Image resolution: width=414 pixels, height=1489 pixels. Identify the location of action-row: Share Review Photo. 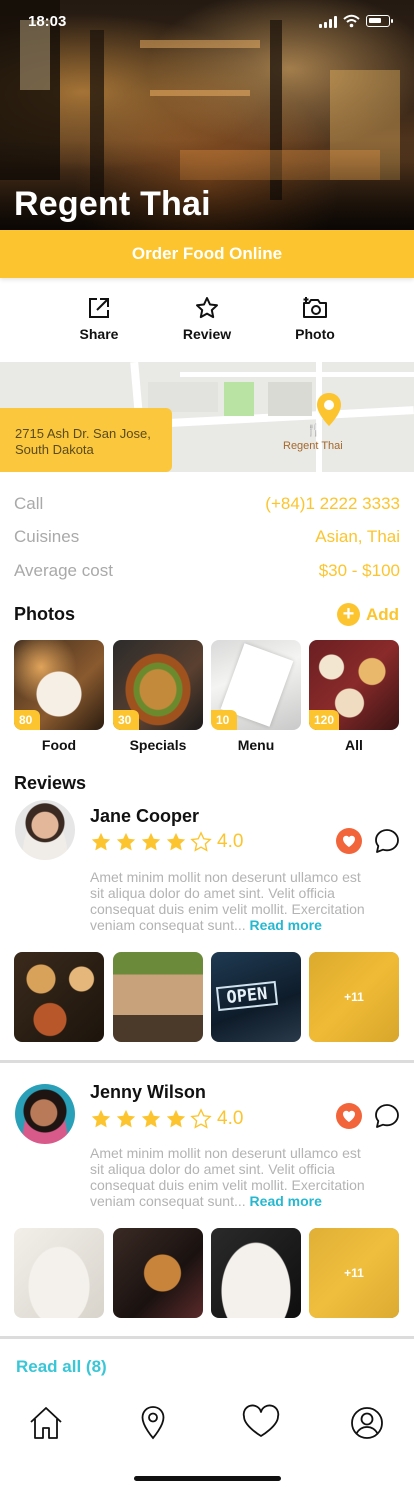
(207, 320).